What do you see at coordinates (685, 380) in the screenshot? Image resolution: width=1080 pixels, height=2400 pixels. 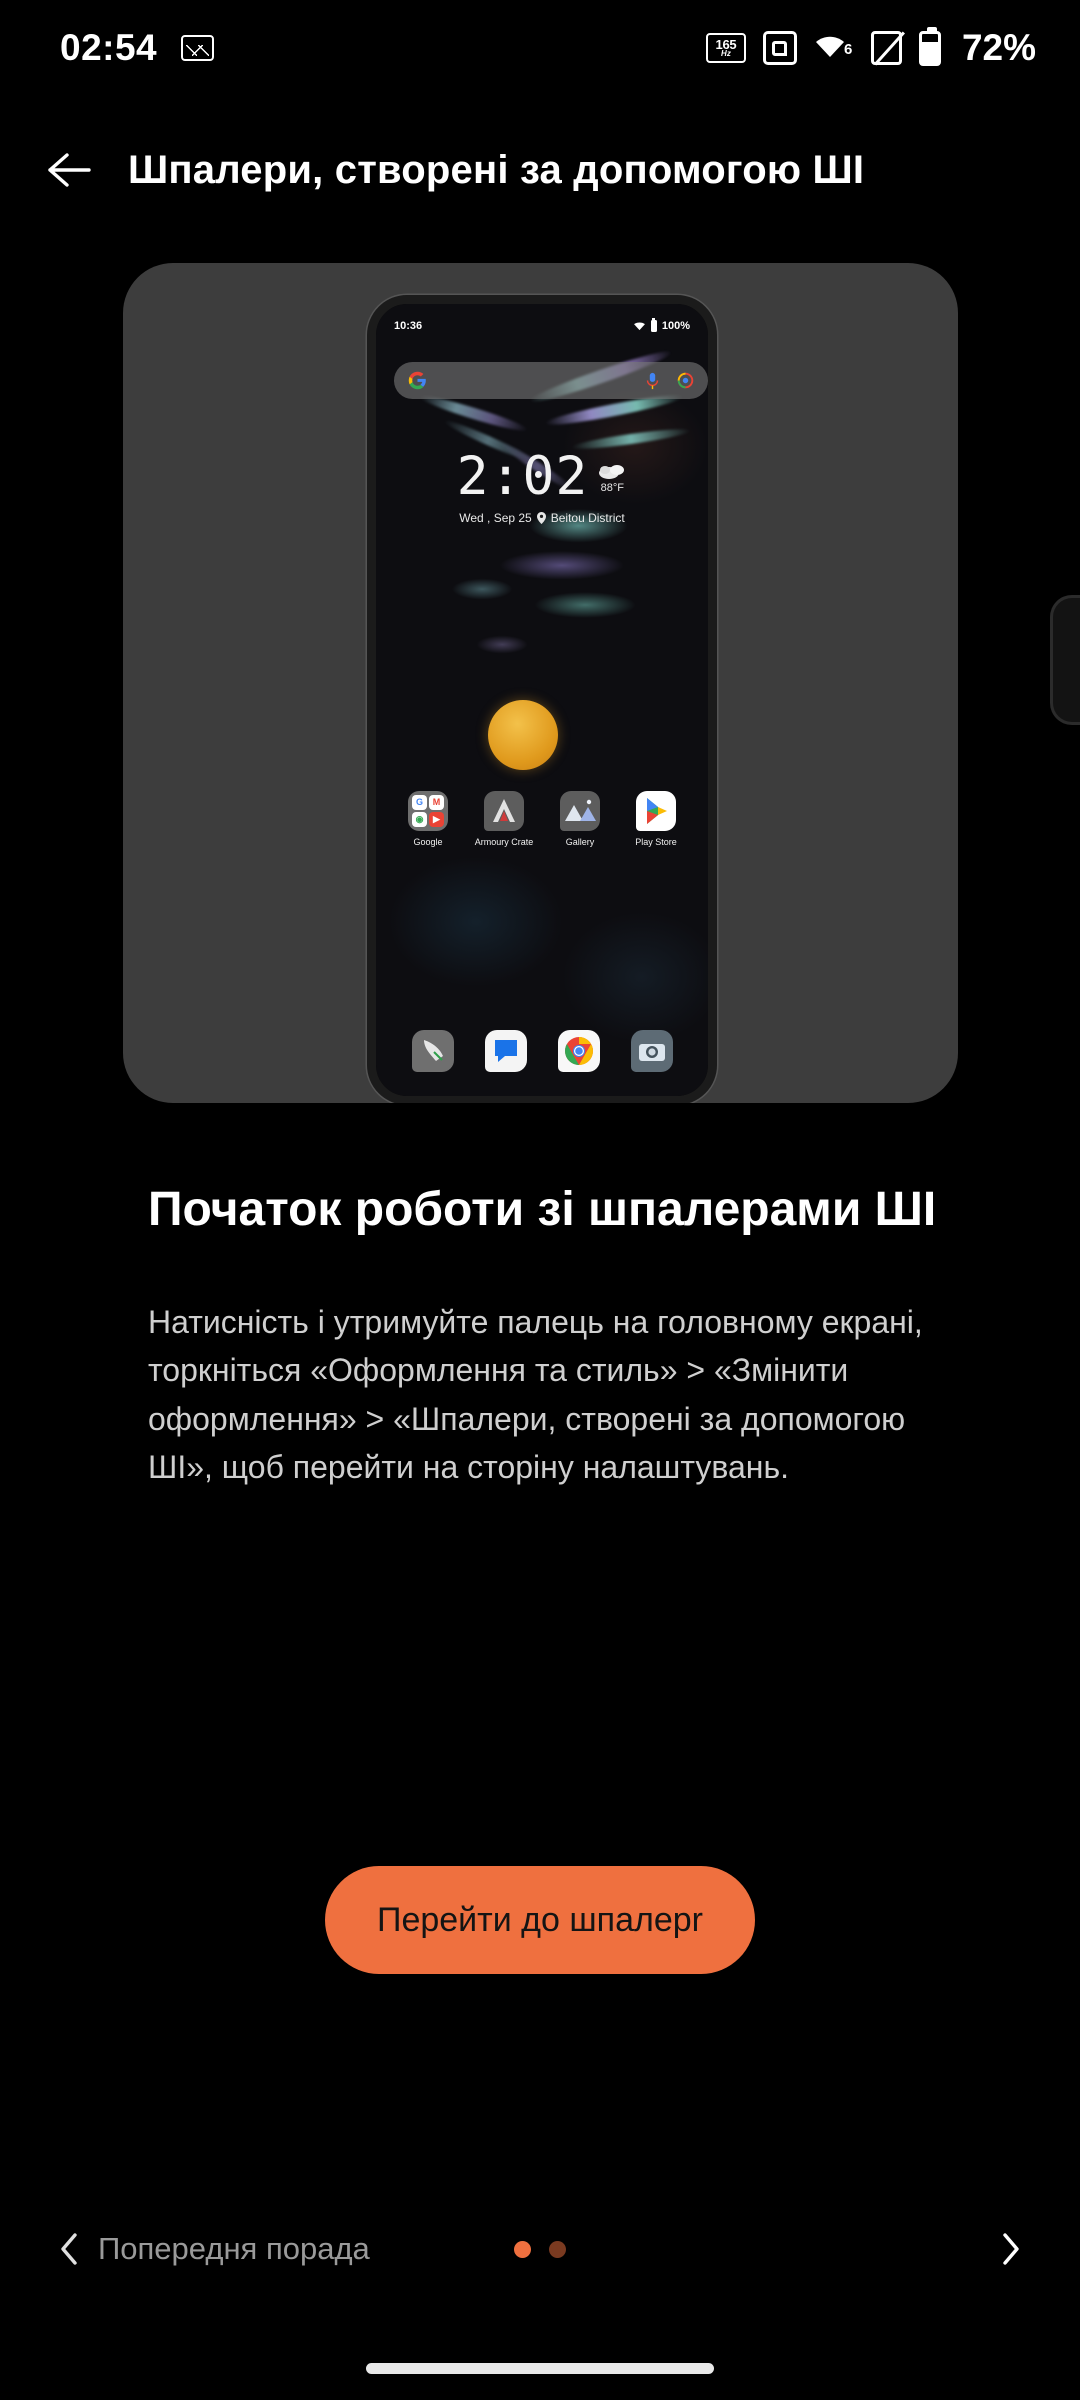 I see `google-lens-icon` at bounding box center [685, 380].